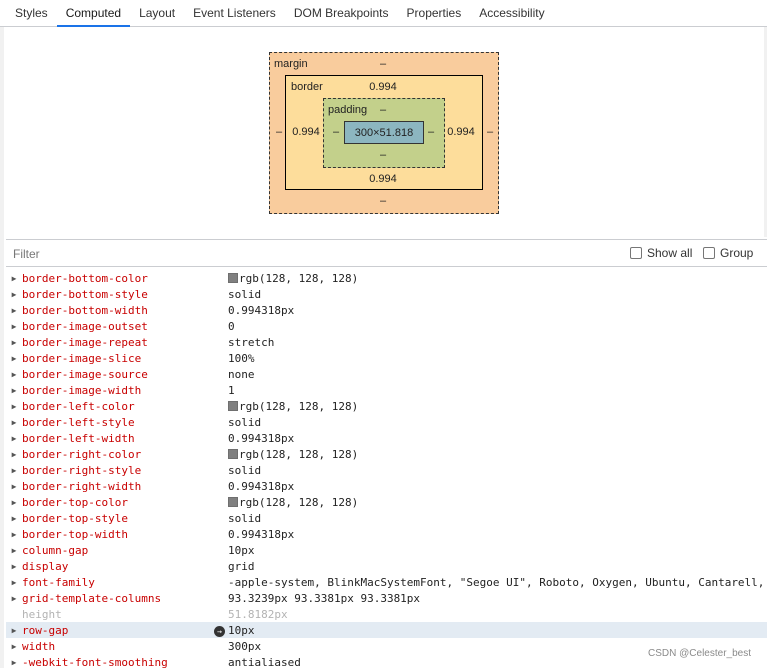  Describe the element at coordinates (241, 358) in the screenshot. I see `property-value-text: 100%` at that location.